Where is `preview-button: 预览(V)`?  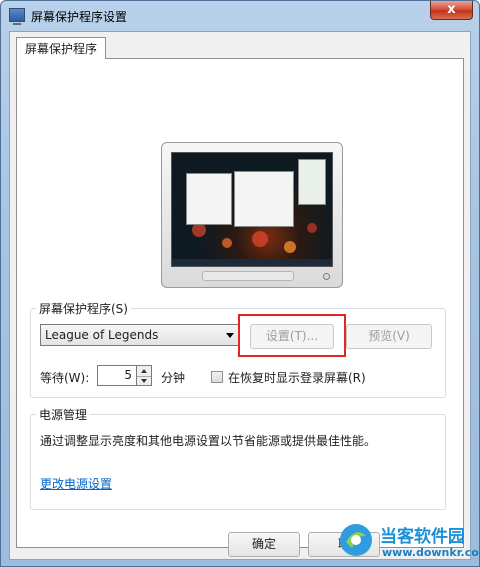 preview-button: 预览(V) is located at coordinates (389, 336).